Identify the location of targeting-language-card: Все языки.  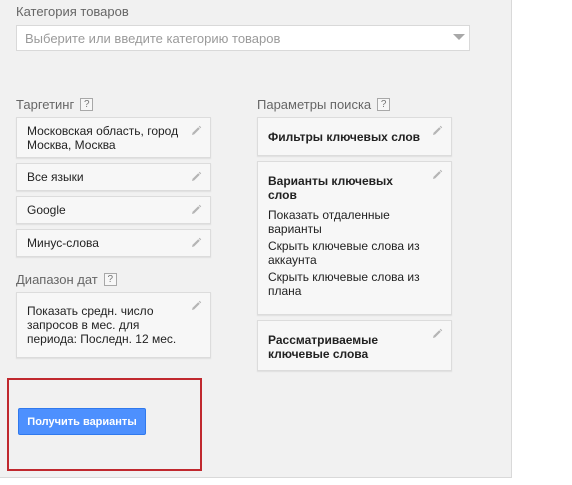
(113, 177).